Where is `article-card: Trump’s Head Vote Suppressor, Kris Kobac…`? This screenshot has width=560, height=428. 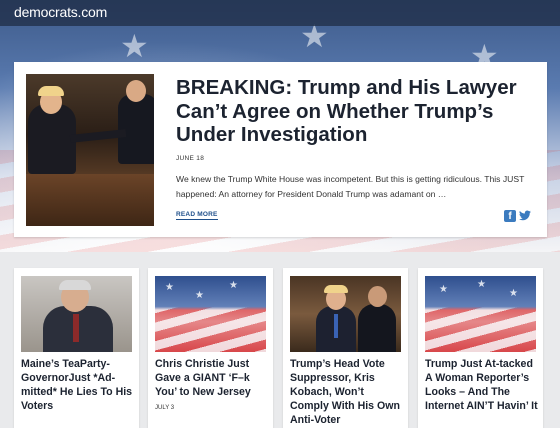 article-card: Trump’s Head Vote Suppressor, Kris Kobac… is located at coordinates (345, 348).